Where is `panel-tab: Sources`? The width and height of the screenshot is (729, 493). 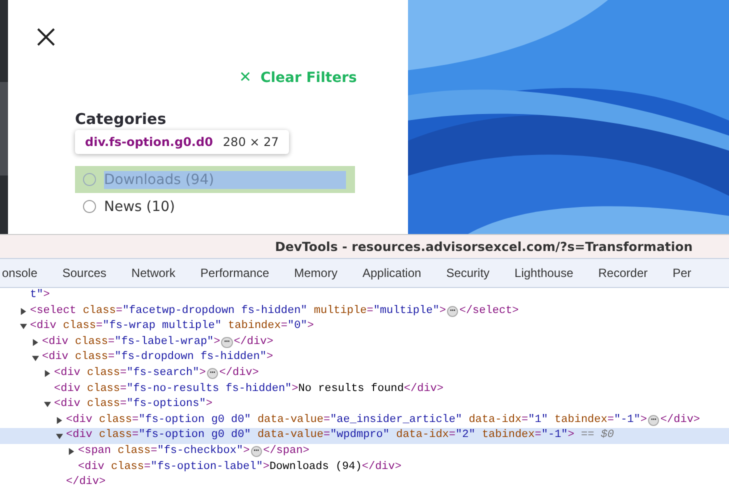 panel-tab: Sources is located at coordinates (84, 273).